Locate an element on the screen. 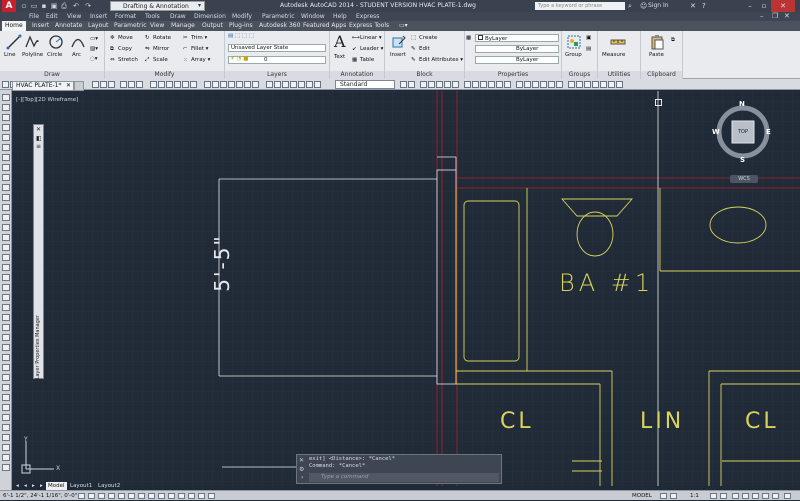 This screenshot has height=501, width=800. copy-button: ⧉ Copy is located at coordinates (121, 49).